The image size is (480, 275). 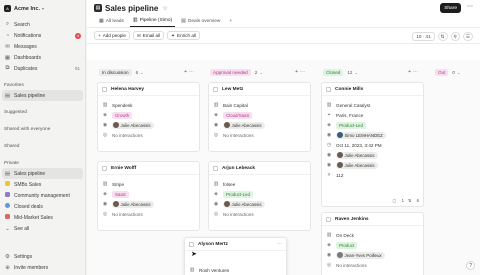 I want to click on suggested-section-title: Suggested, so click(x=42, y=112).